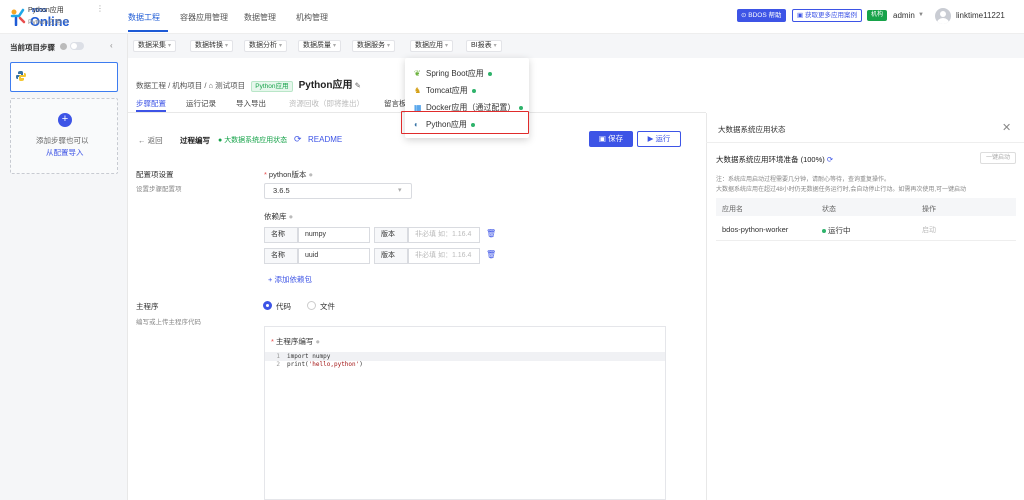  I want to click on tab-run-history: 运行记录, so click(201, 103).